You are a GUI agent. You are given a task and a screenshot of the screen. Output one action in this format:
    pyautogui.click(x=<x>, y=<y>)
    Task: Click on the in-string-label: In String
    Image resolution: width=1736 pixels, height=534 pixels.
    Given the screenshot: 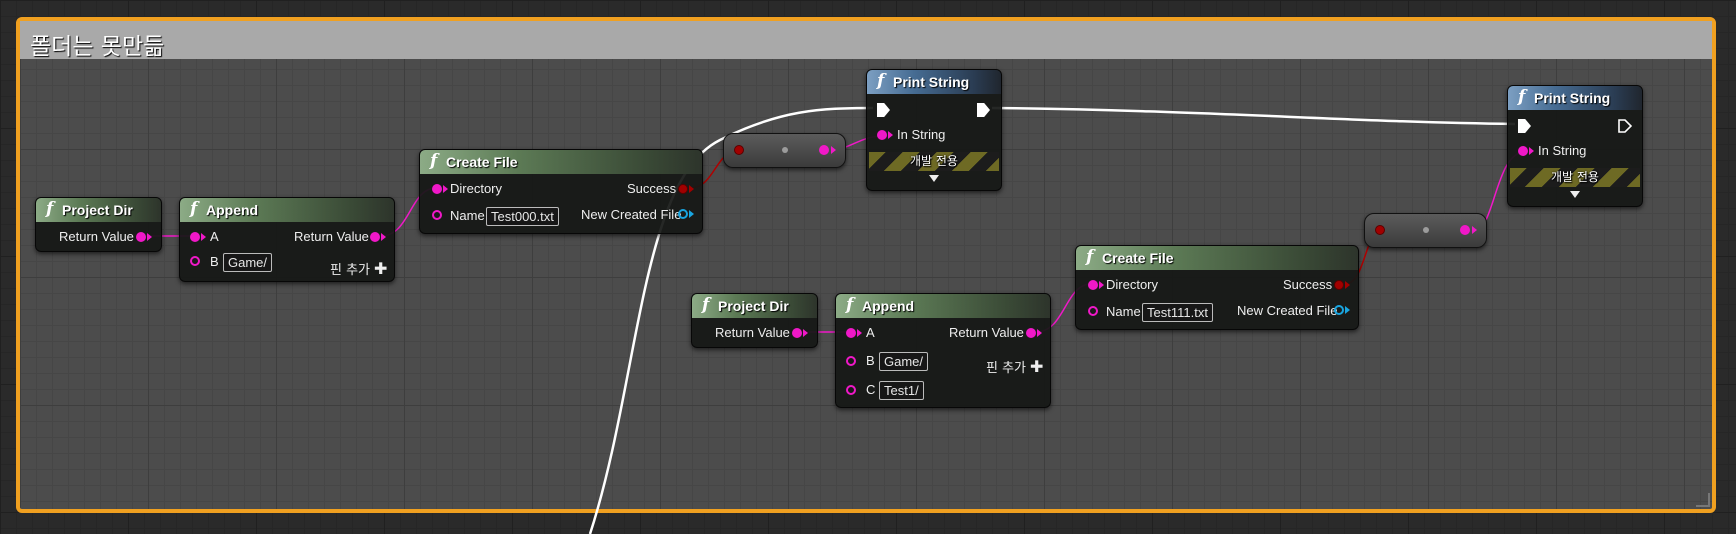 What is the action you would take?
    pyautogui.click(x=1562, y=150)
    